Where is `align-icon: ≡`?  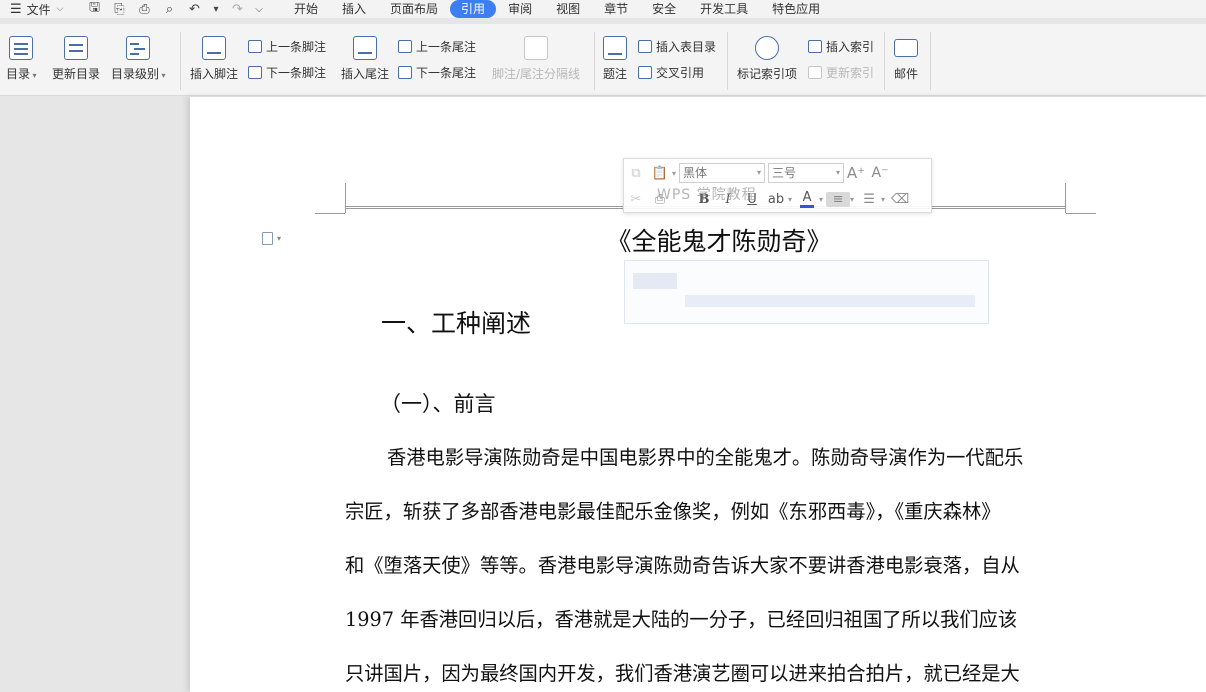
align-icon: ≡ is located at coordinates (838, 199).